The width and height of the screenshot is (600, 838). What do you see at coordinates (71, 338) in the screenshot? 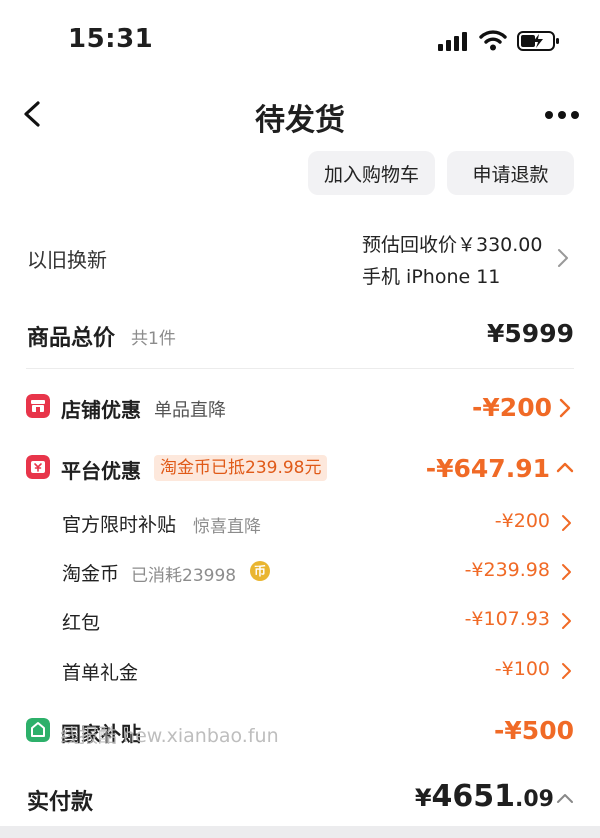
I see `goods-total-label: 商品总价` at bounding box center [71, 338].